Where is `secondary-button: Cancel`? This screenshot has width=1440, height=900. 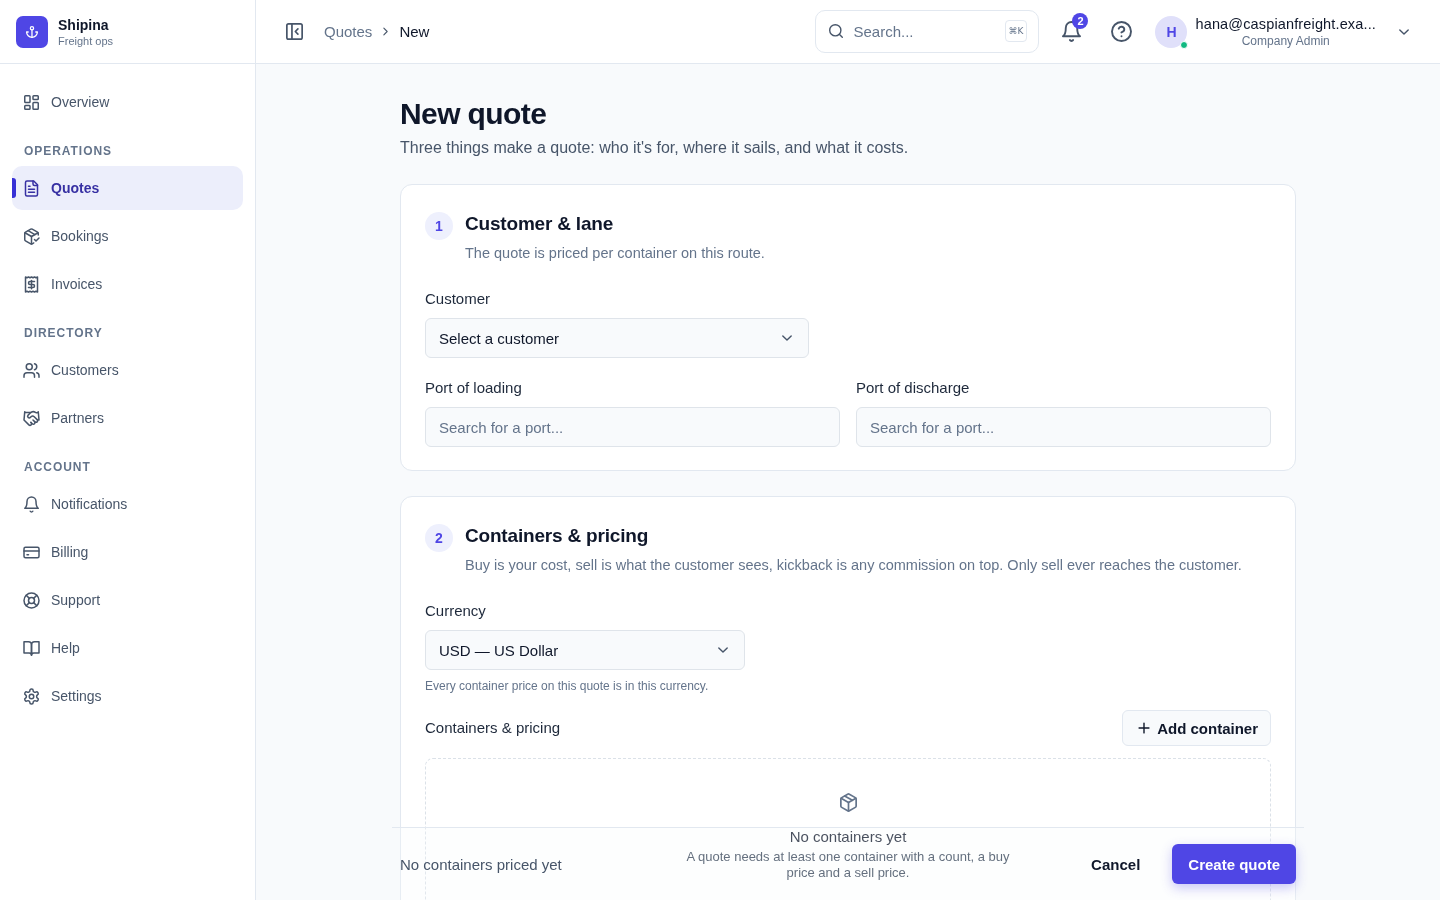
secondary-button: Cancel is located at coordinates (1116, 864).